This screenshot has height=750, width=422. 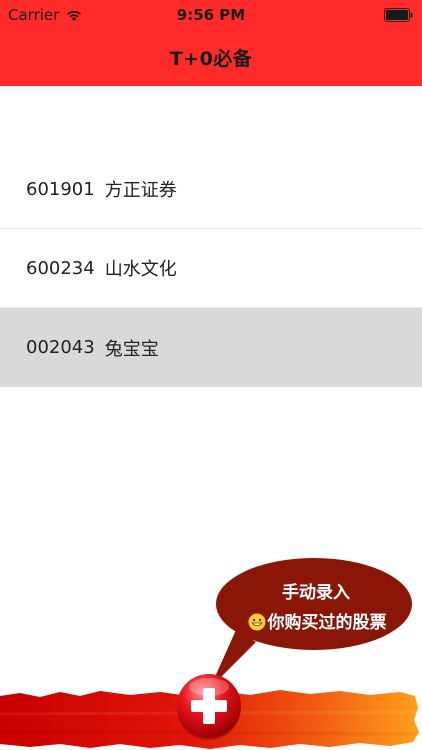 I want to click on stock-name: 山水文化, so click(x=140, y=269).